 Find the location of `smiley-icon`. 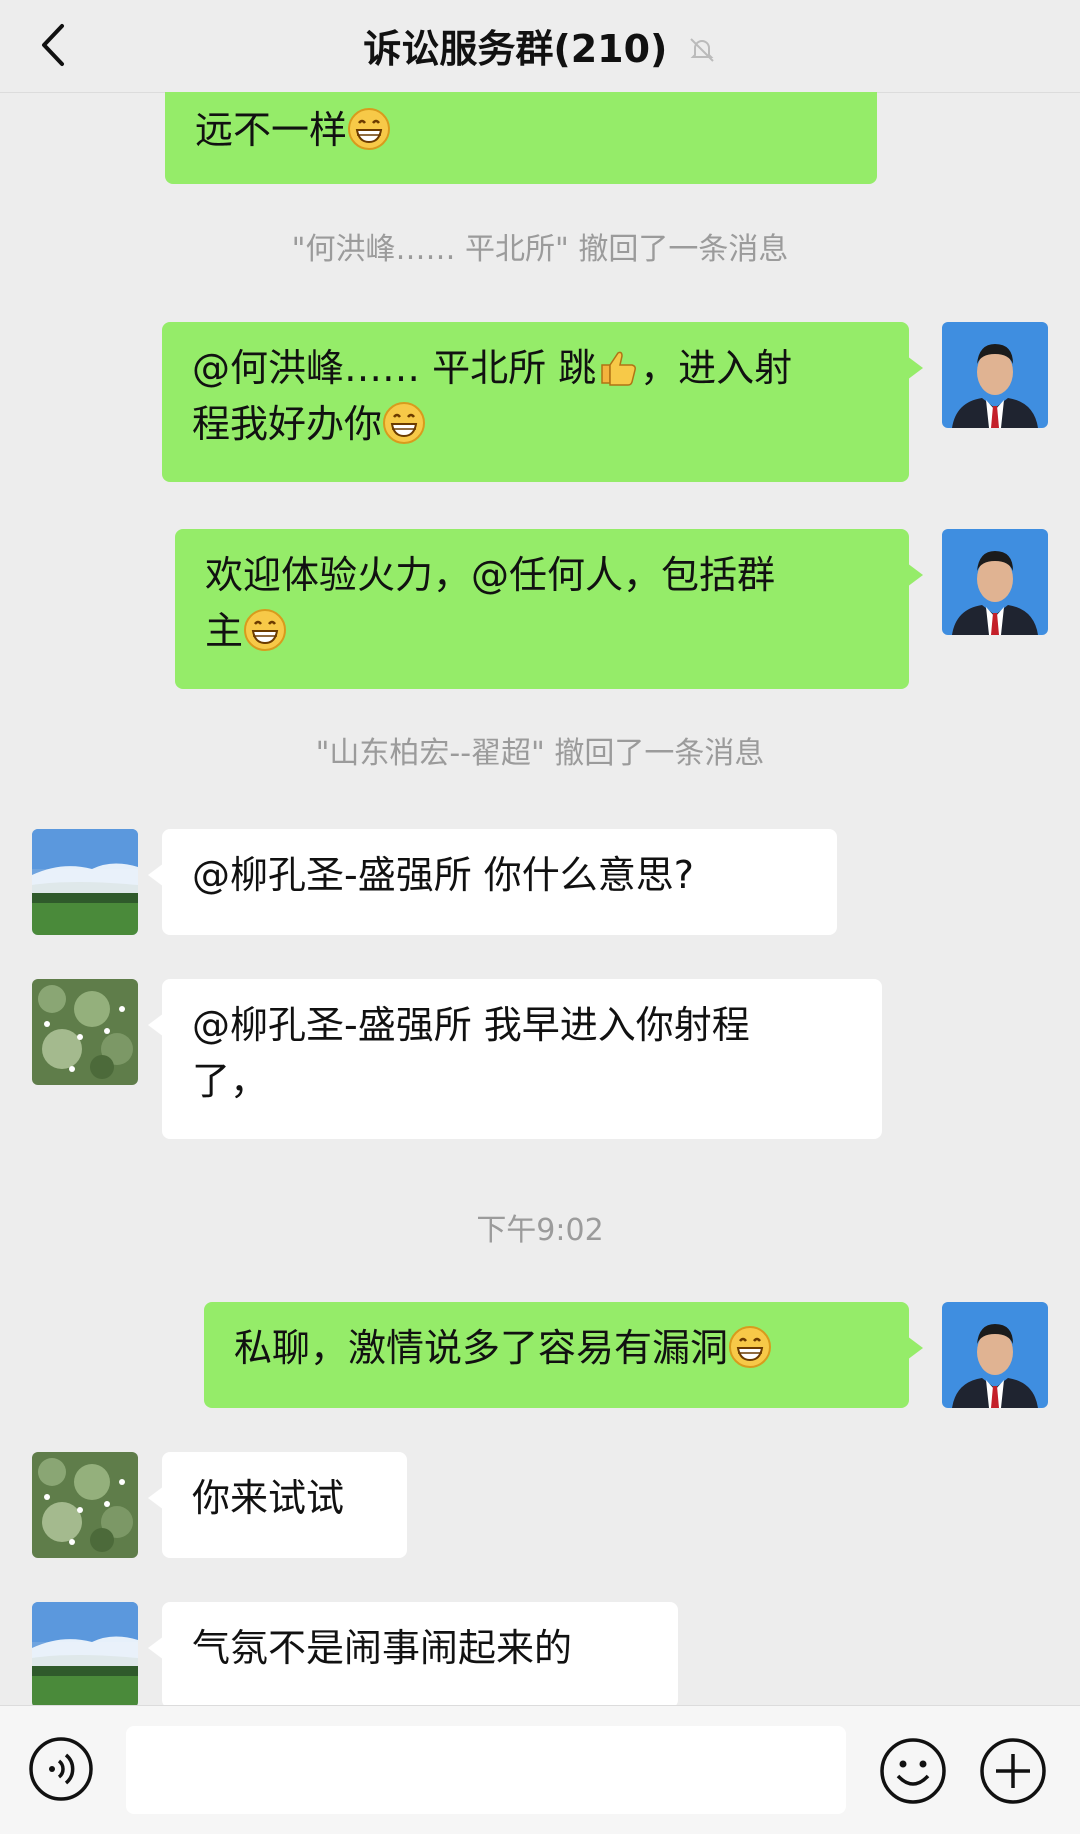

smiley-icon is located at coordinates (913, 1771).